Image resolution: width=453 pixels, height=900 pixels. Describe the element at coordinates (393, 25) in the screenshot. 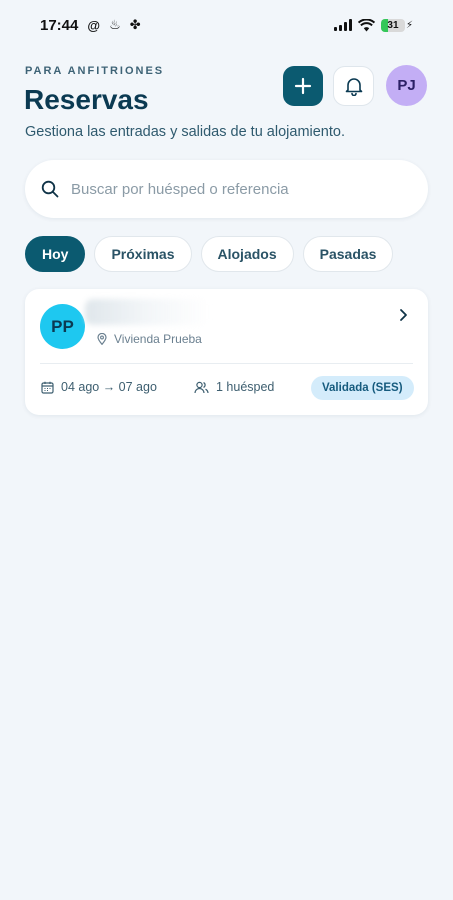

I see `battery-level: 31` at that location.